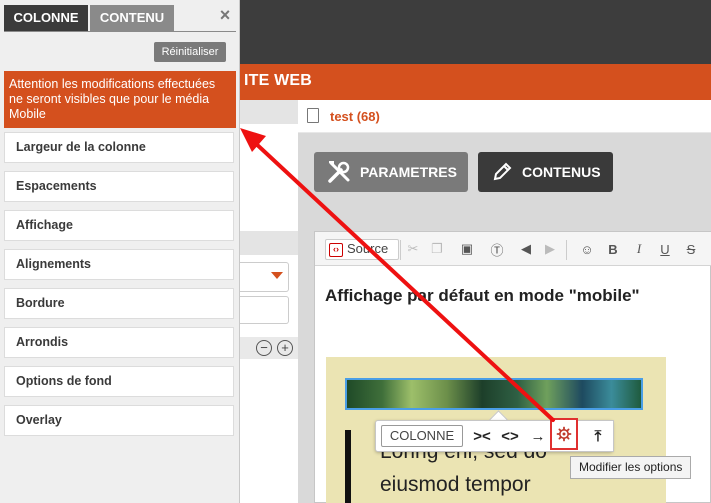 The width and height of the screenshot is (711, 503). I want to click on zoom-in-icon: +, so click(285, 348).